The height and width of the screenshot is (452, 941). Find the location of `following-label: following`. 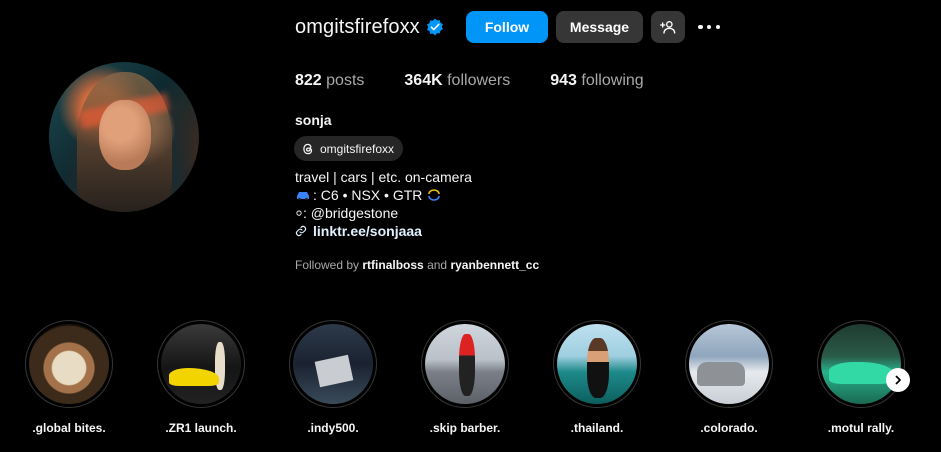

following-label: following is located at coordinates (612, 80).